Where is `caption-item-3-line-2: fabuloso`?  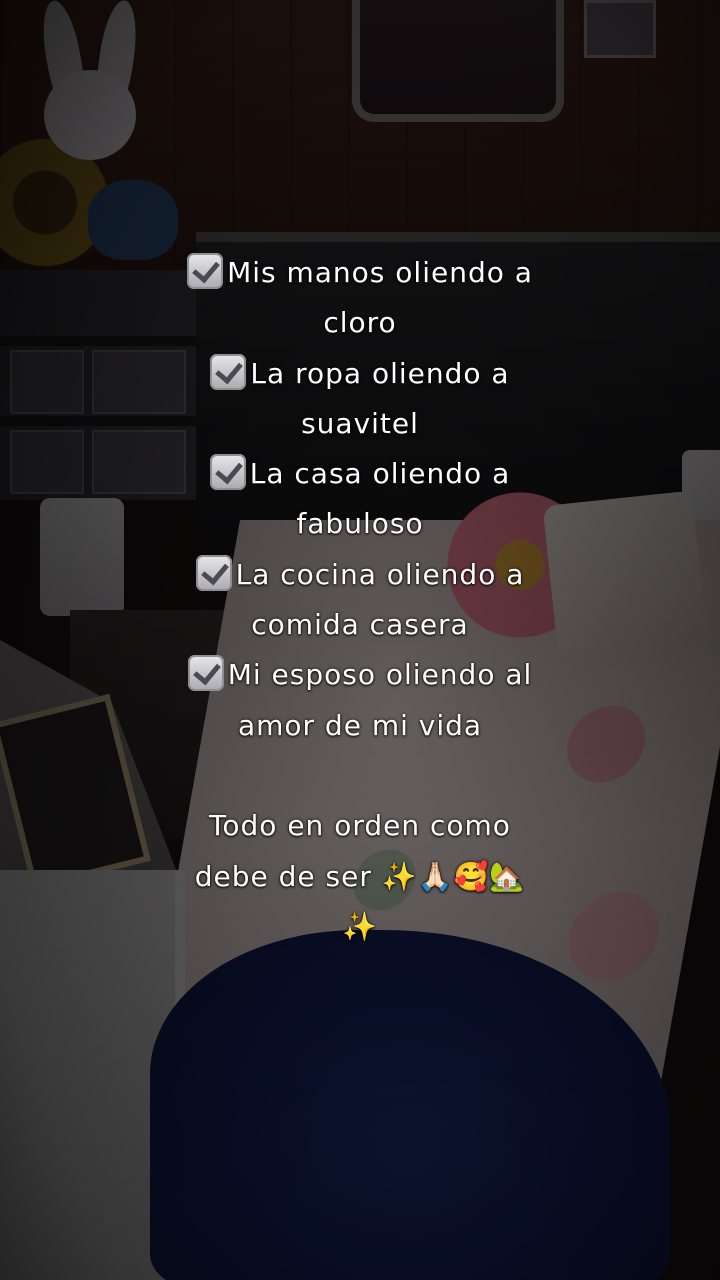
caption-item-3-line-2: fabuloso is located at coordinates (360, 524).